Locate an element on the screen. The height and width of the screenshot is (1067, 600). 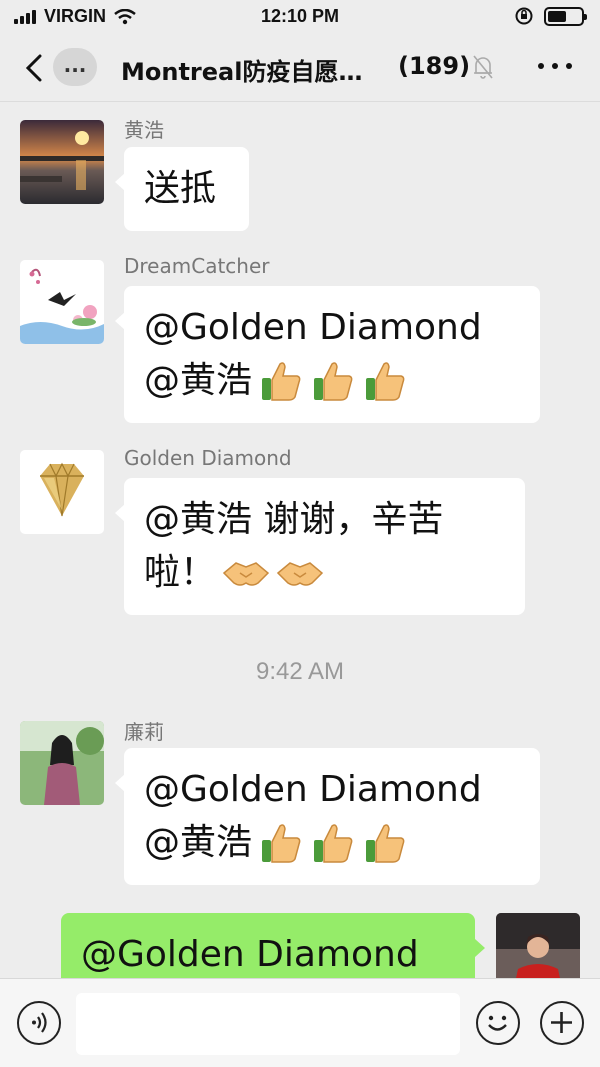
message-text: 送抵 is located at coordinates (180, 188).